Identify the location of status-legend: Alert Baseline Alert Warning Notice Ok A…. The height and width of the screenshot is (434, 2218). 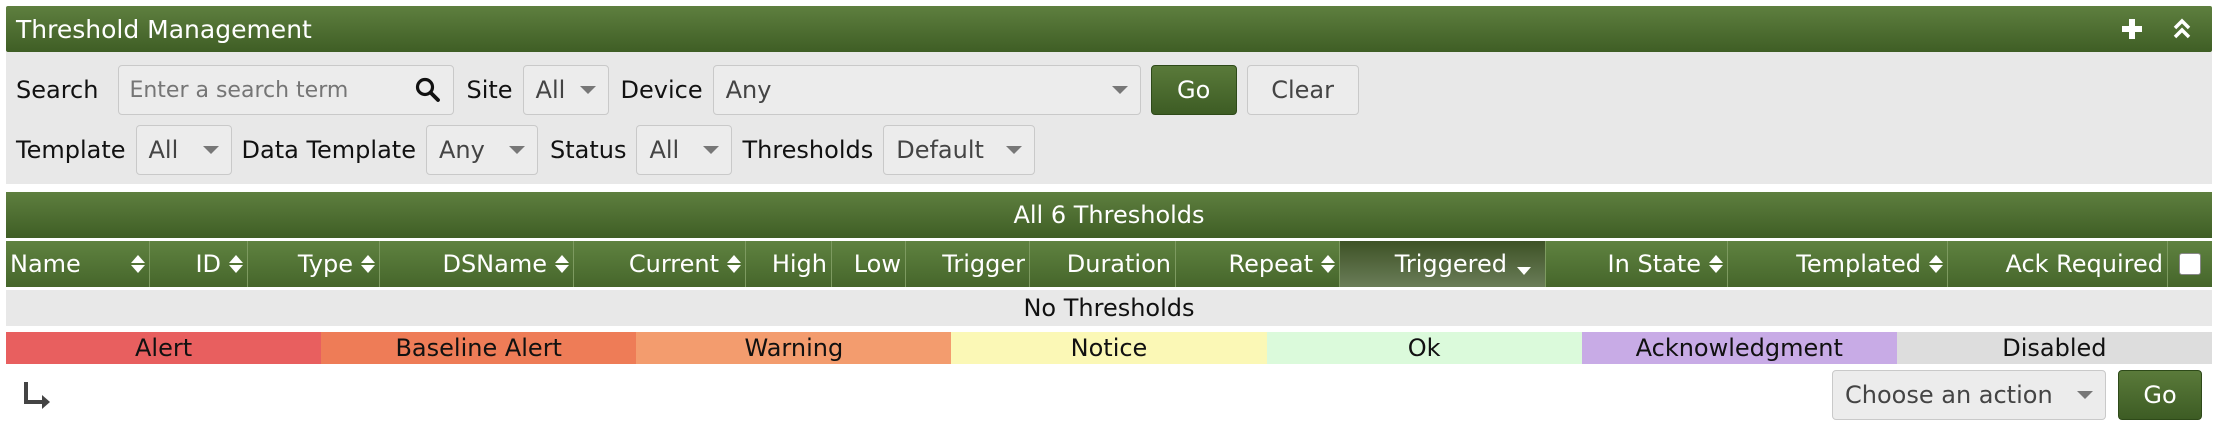
(1109, 348).